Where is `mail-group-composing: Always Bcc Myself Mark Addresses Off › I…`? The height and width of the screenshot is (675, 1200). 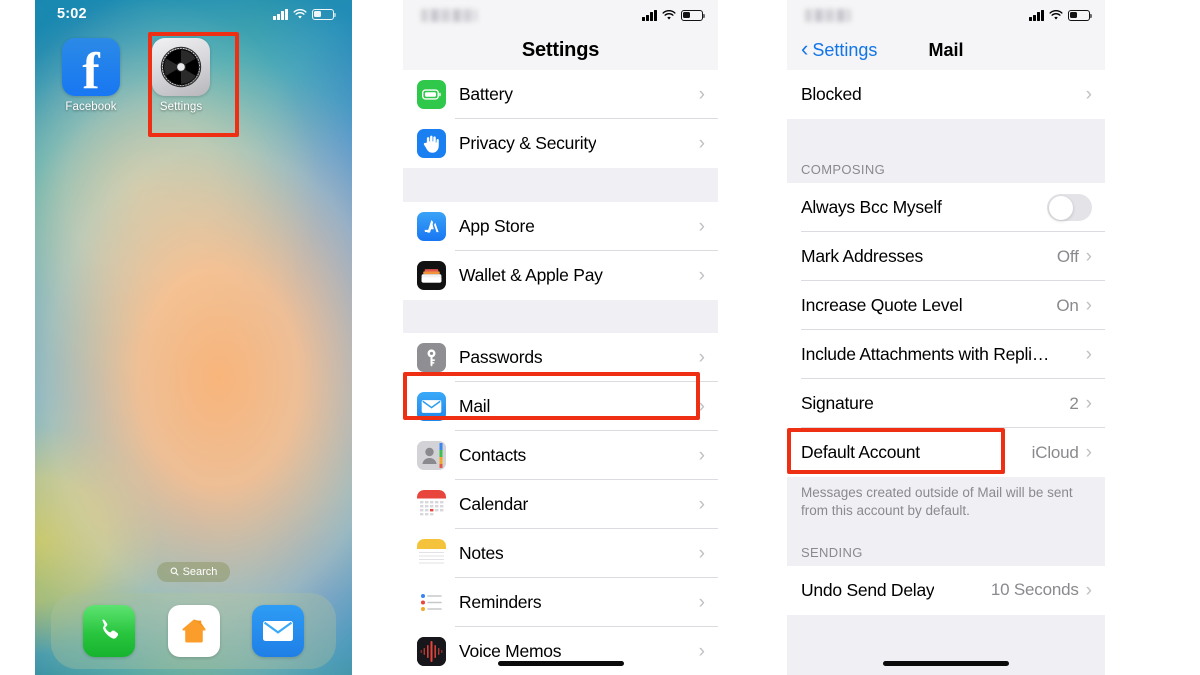 mail-group-composing: Always Bcc Myself Mark Addresses Off › I… is located at coordinates (946, 330).